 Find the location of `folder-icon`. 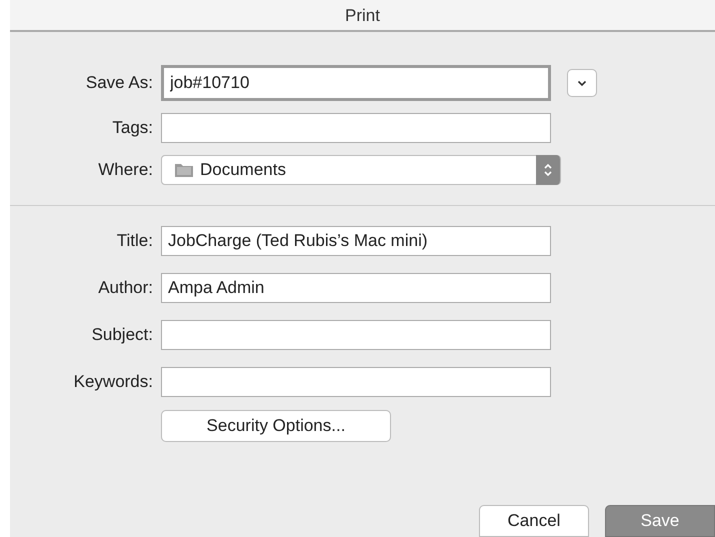

folder-icon is located at coordinates (184, 170).